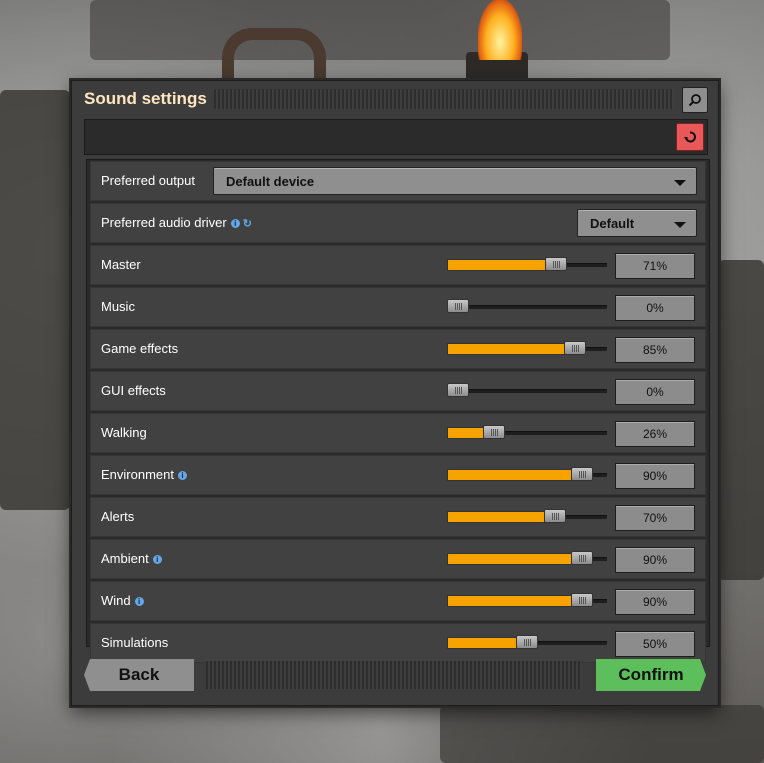 This screenshot has height=763, width=764. Describe the element at coordinates (651, 675) in the screenshot. I see `confirm-button: Confirm` at that location.